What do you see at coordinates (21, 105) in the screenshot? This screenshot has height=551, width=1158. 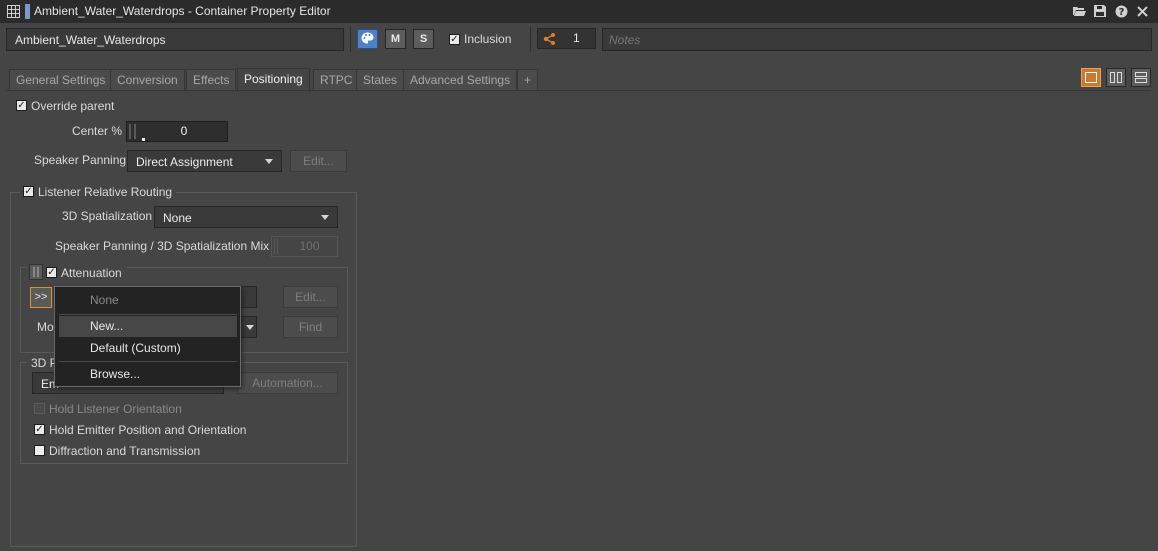 I see `override-parent-checkbox: ✓` at bounding box center [21, 105].